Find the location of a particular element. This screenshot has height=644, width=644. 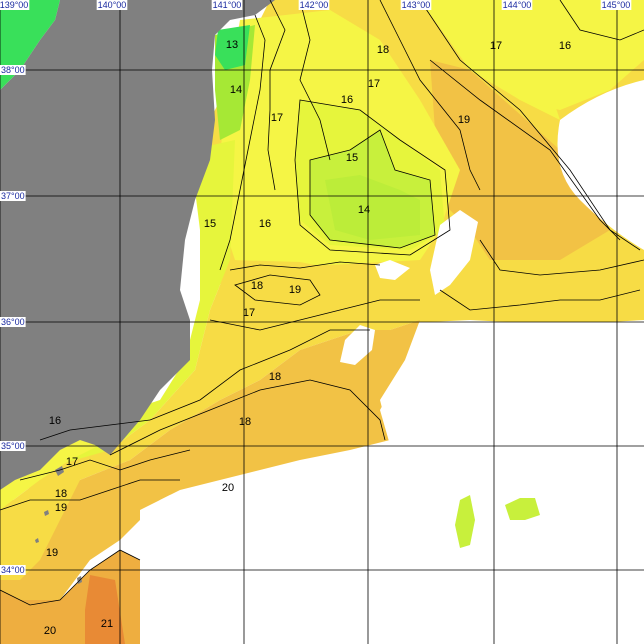

longitude-label: 143°00 is located at coordinates (416, 5).